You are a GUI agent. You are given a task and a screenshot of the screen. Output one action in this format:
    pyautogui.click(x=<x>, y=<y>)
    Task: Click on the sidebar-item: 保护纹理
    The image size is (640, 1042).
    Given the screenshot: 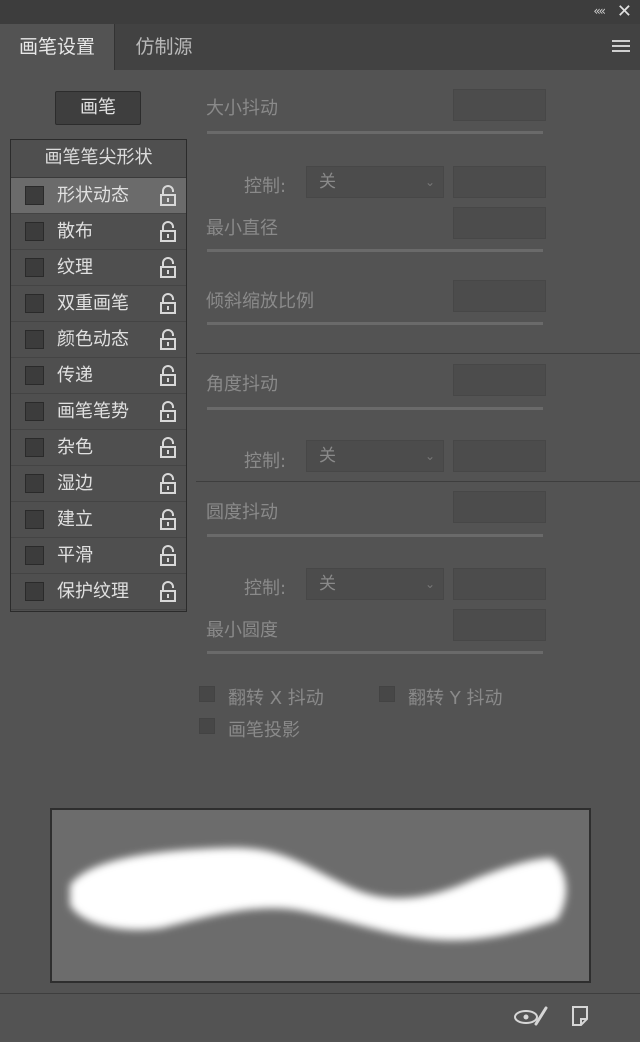 What is the action you would take?
    pyautogui.click(x=98, y=592)
    